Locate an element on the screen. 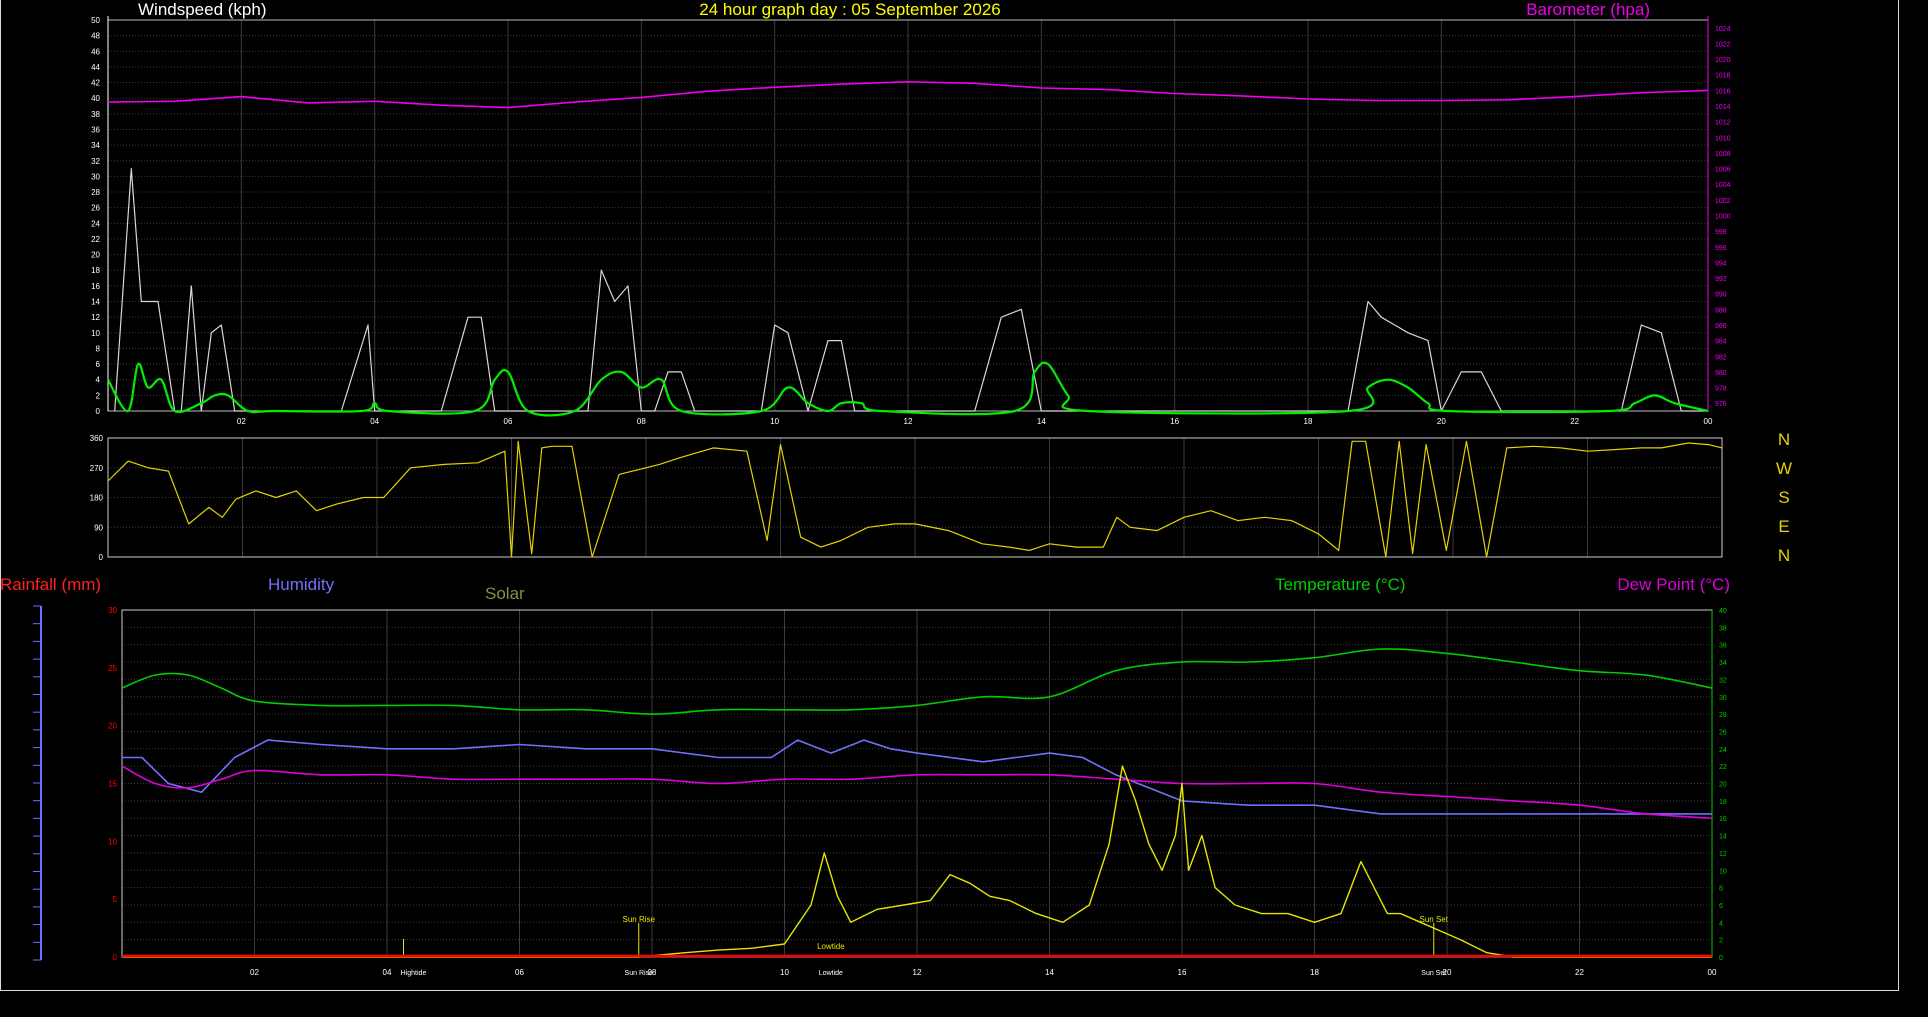 The image size is (1928, 1017). solar-axis-title: Solar is located at coordinates (505, 593).